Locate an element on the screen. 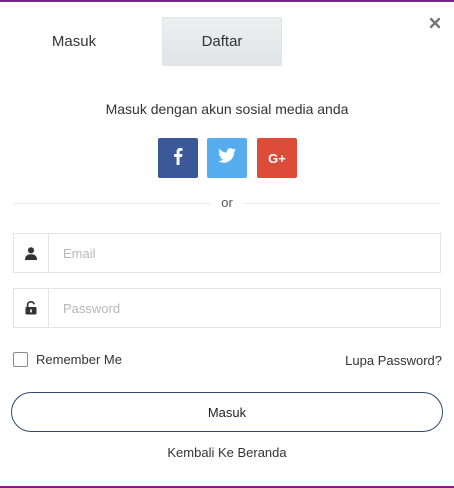 The height and width of the screenshot is (488, 454). close-icon is located at coordinates (435, 22).